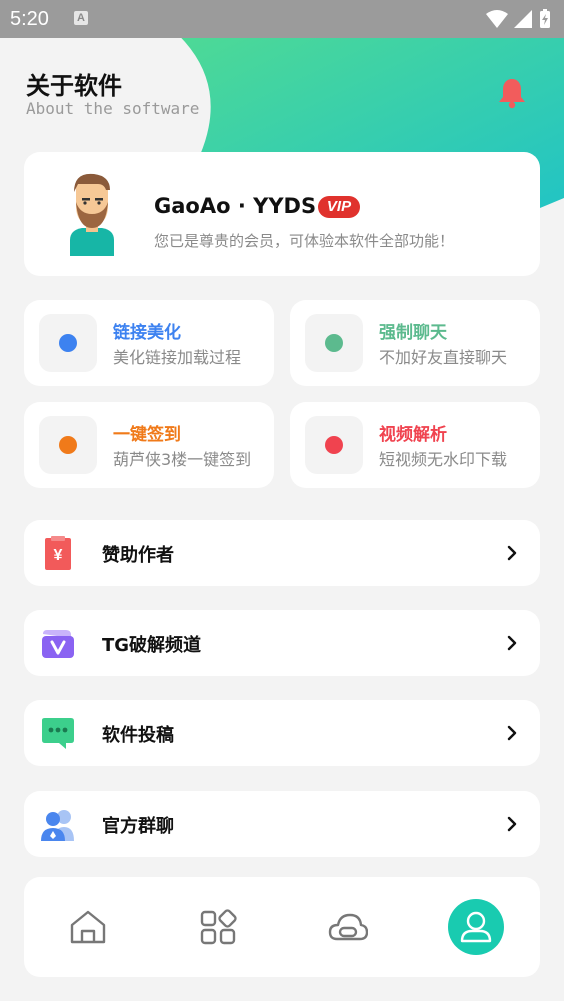 The image size is (564, 1001). Describe the element at coordinates (138, 735) in the screenshot. I see `menu-label: 软件投稿` at that location.